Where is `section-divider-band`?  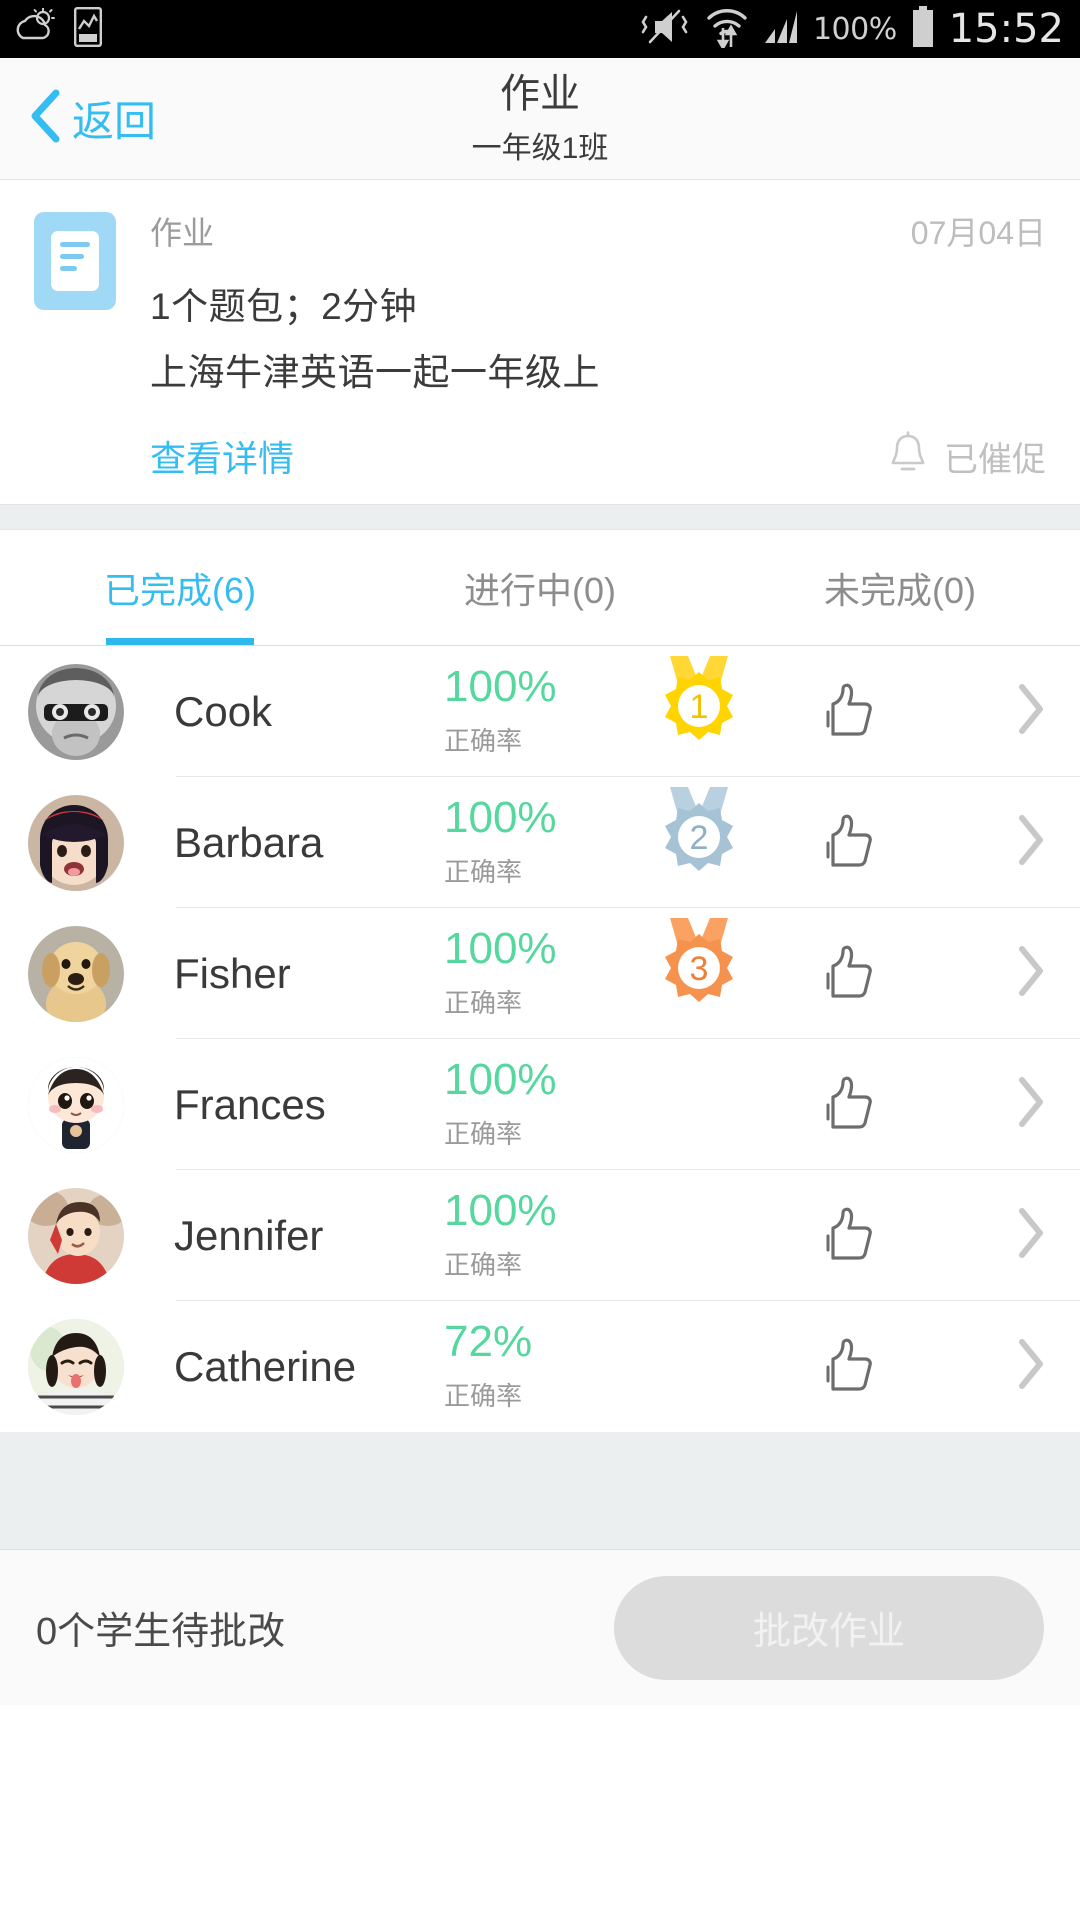 section-divider-band is located at coordinates (540, 517).